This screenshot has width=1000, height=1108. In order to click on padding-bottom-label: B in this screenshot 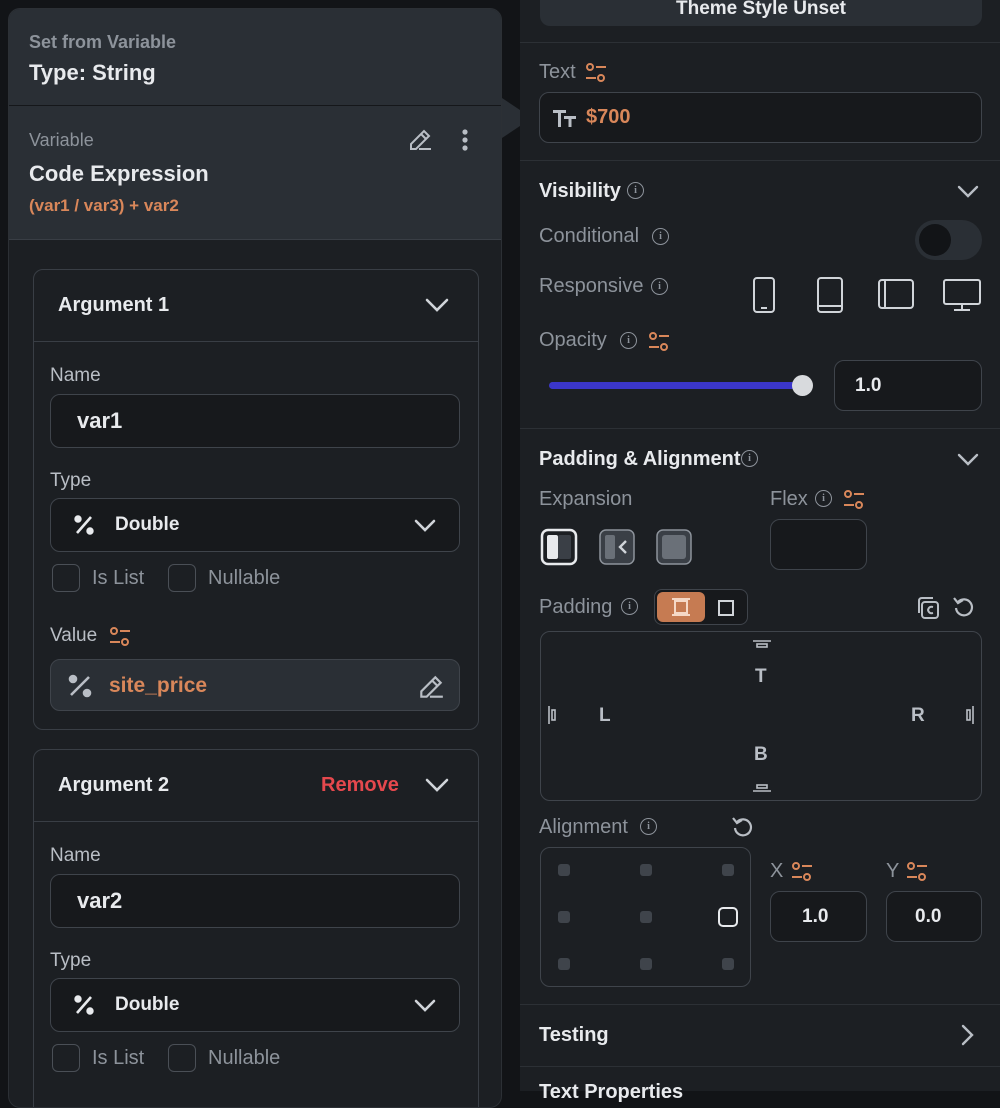, I will do `click(761, 754)`.